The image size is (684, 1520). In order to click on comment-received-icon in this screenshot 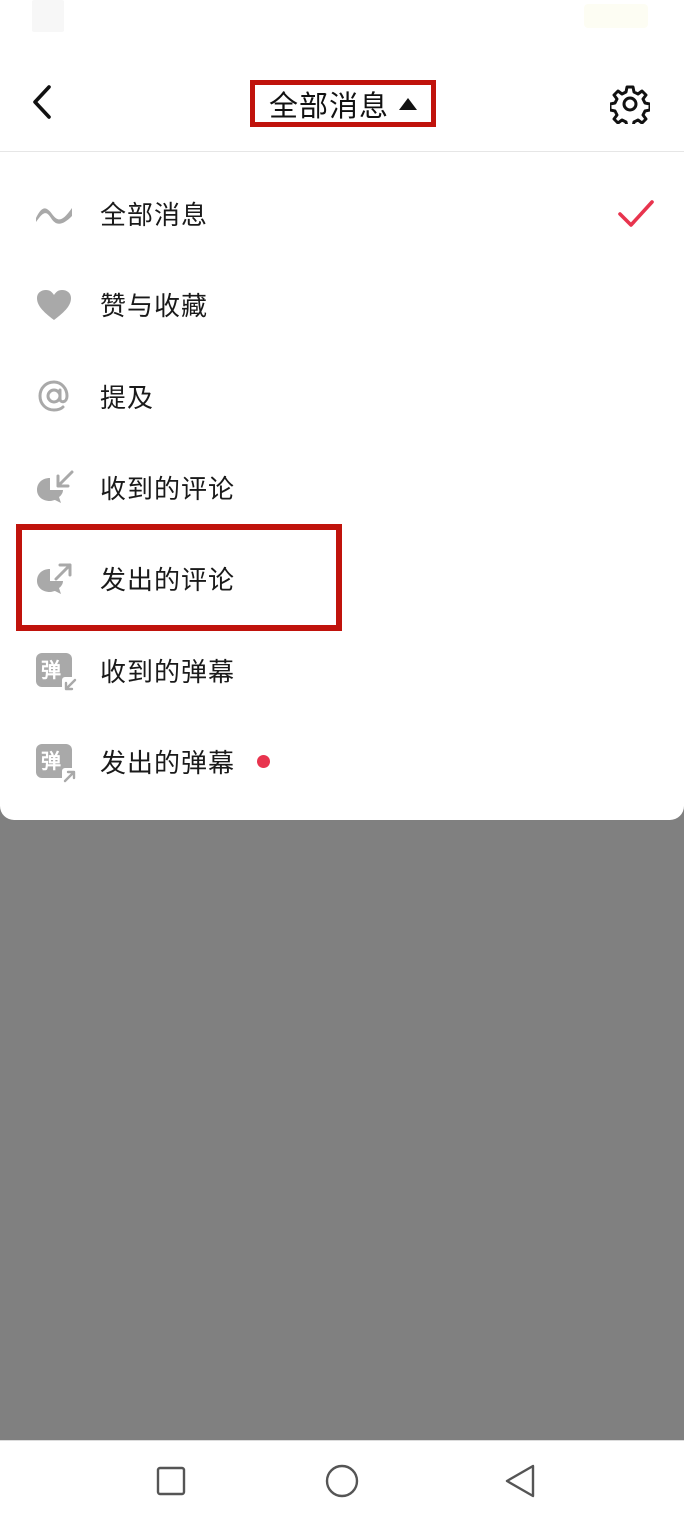, I will do `click(54, 488)`.